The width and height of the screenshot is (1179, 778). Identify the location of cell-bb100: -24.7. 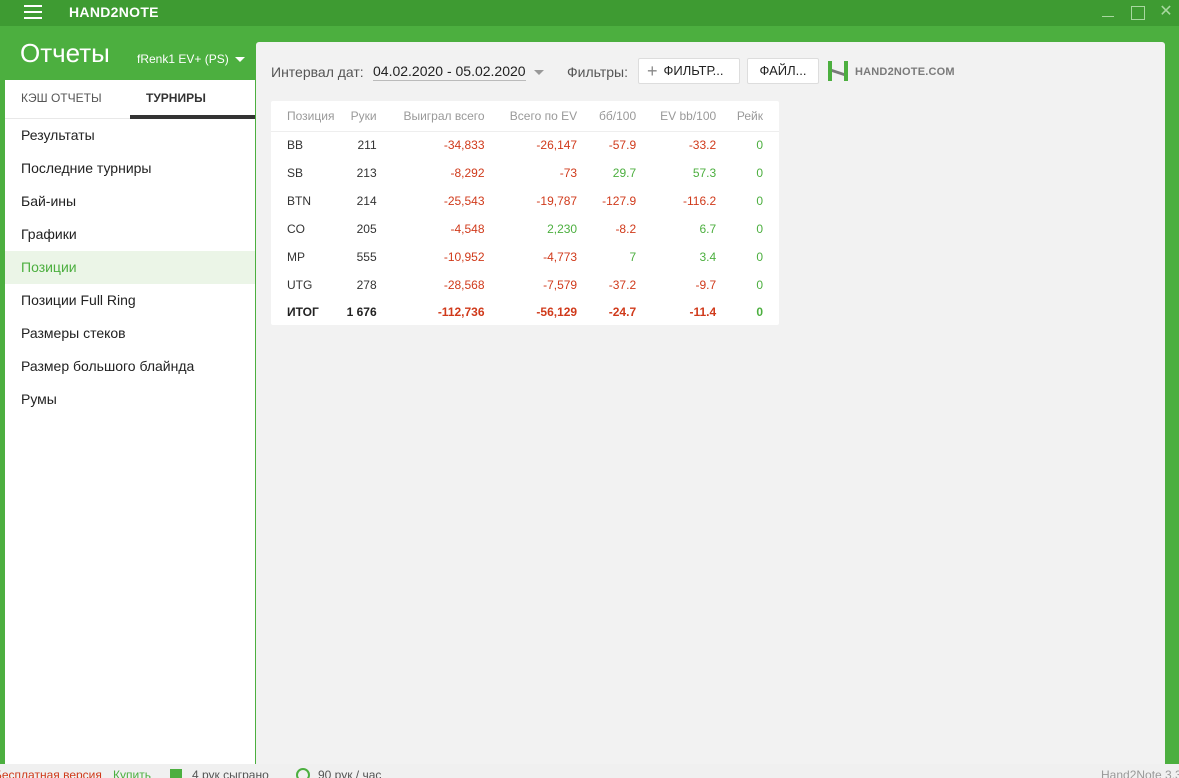
(622, 312).